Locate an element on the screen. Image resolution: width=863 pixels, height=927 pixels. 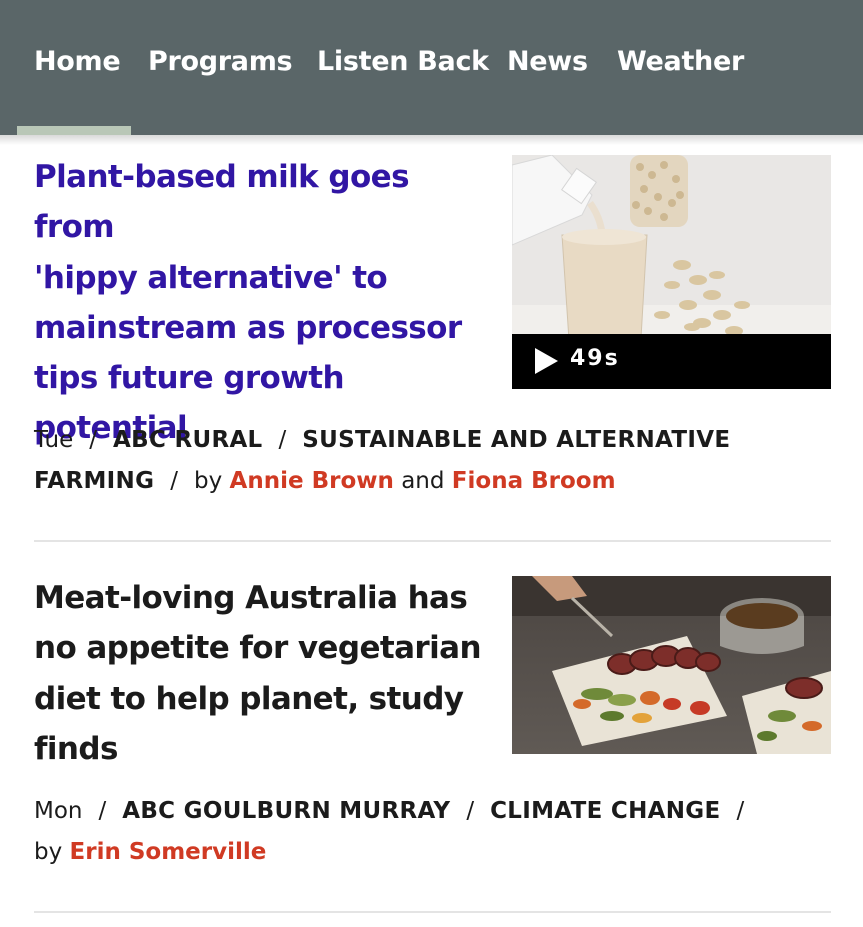
tab-listen-back: Listen Back is located at coordinates (403, 66).